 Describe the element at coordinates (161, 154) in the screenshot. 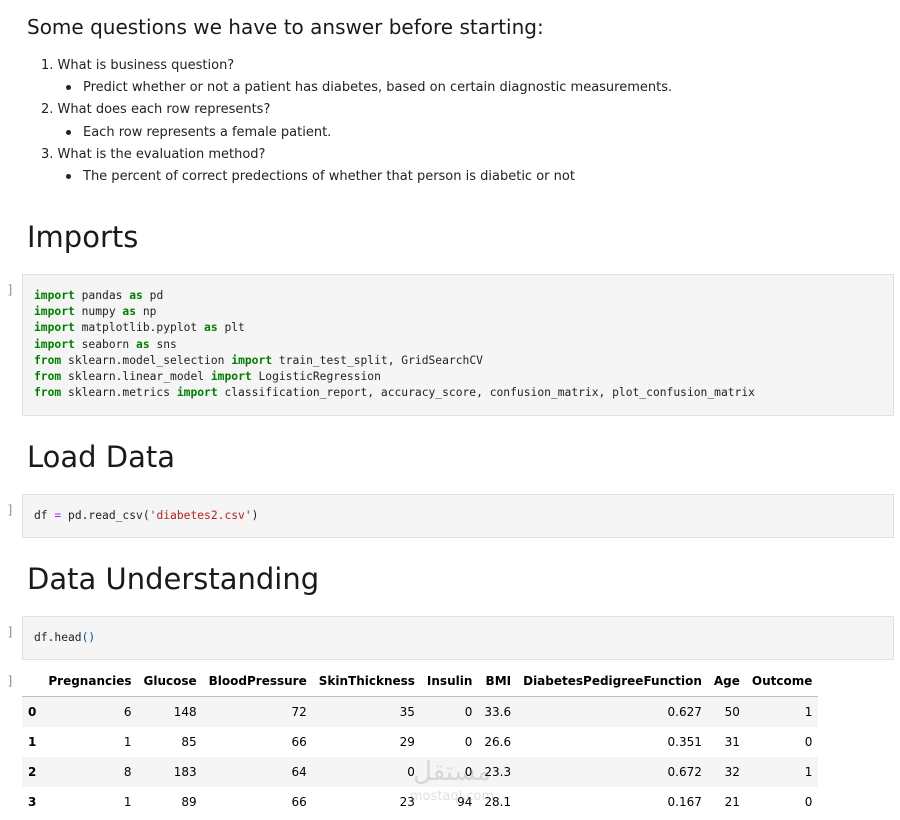

I see `question-text: What is the evaluation method?` at that location.